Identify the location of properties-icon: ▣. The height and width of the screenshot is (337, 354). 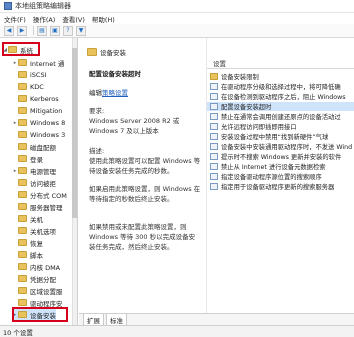
(55, 30).